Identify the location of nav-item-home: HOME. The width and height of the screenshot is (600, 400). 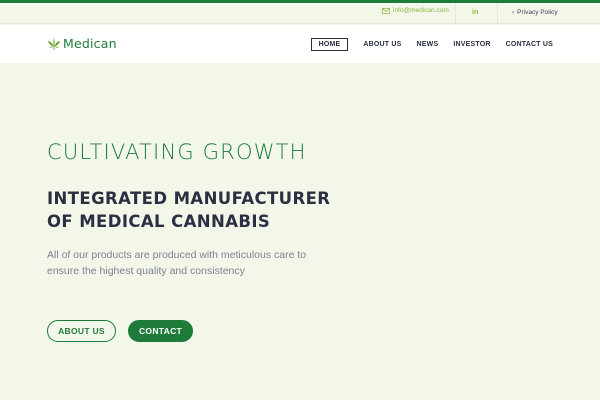
(329, 44).